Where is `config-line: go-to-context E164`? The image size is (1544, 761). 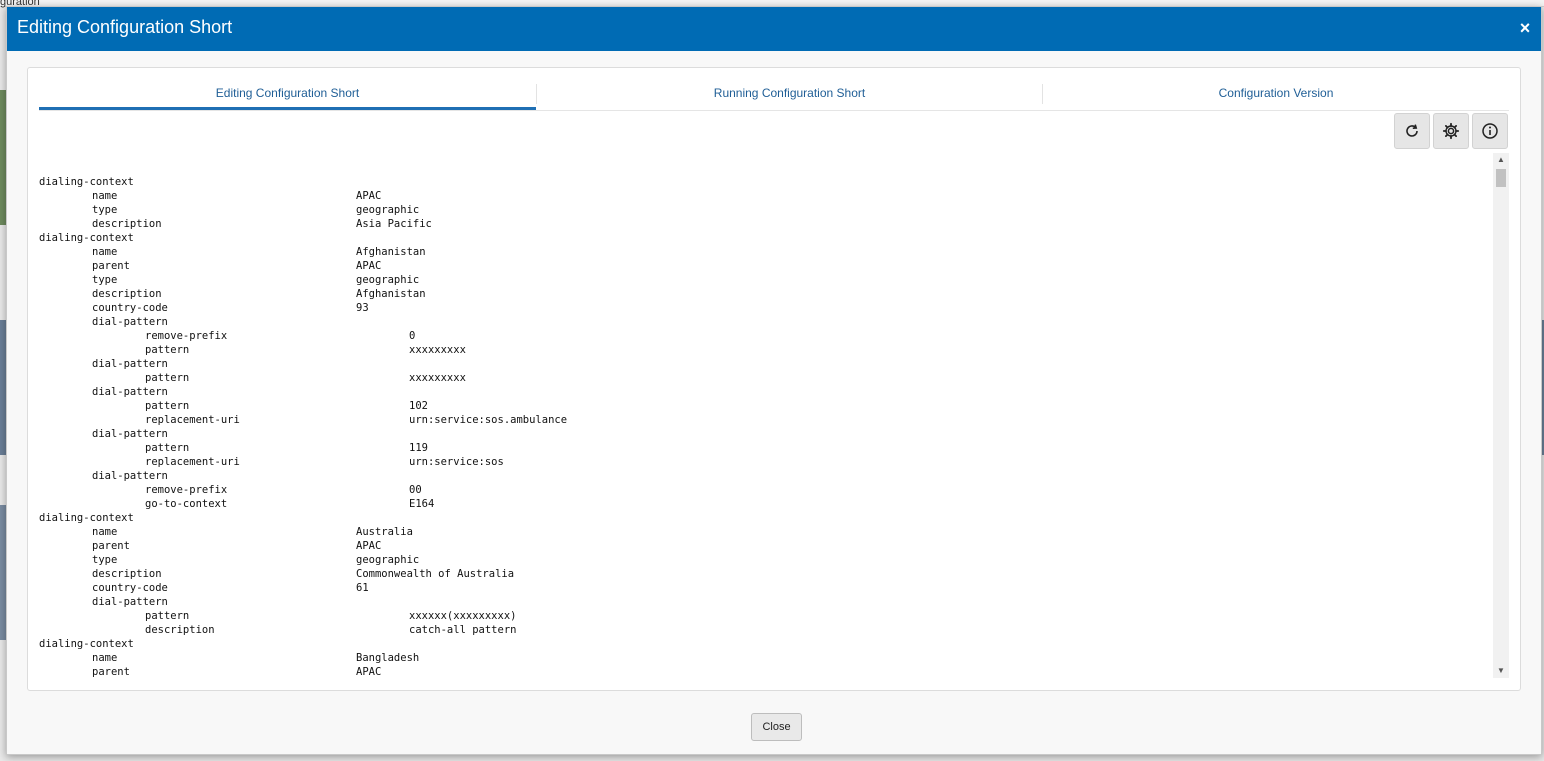
config-line: go-to-context E164 is located at coordinates (764, 504).